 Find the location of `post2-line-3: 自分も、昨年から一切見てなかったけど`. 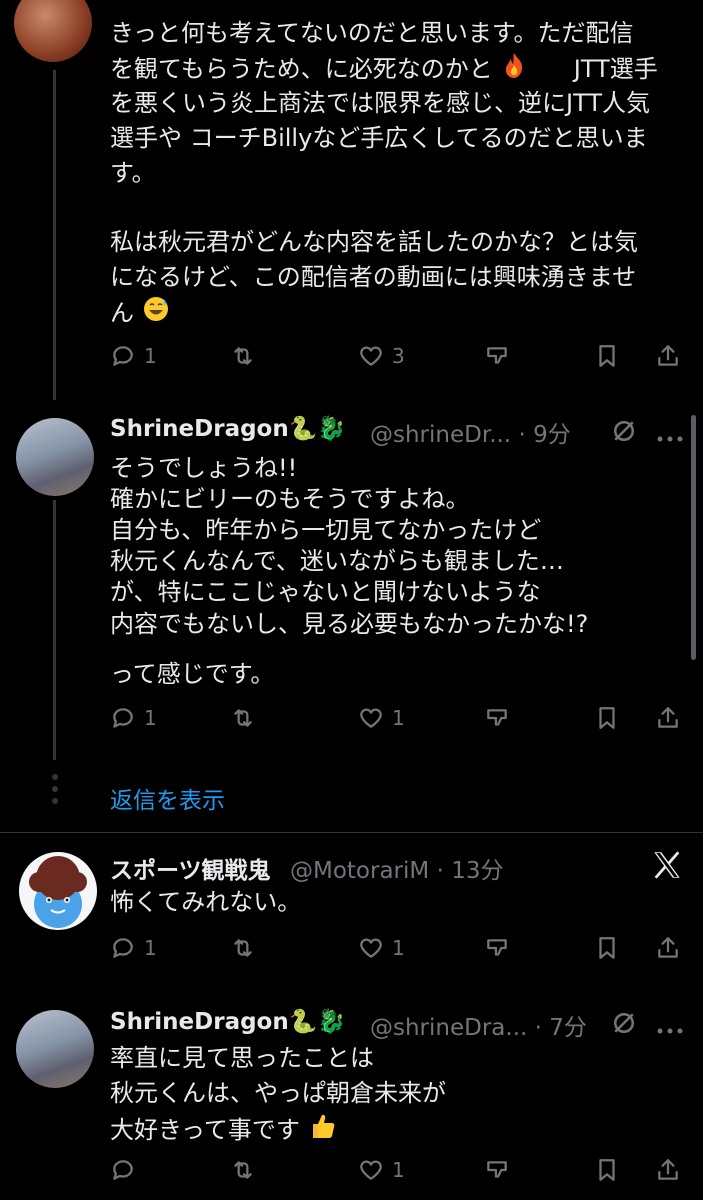

post2-line-3: 自分も、昨年から一切見てなかったけど is located at coordinates (326, 530).